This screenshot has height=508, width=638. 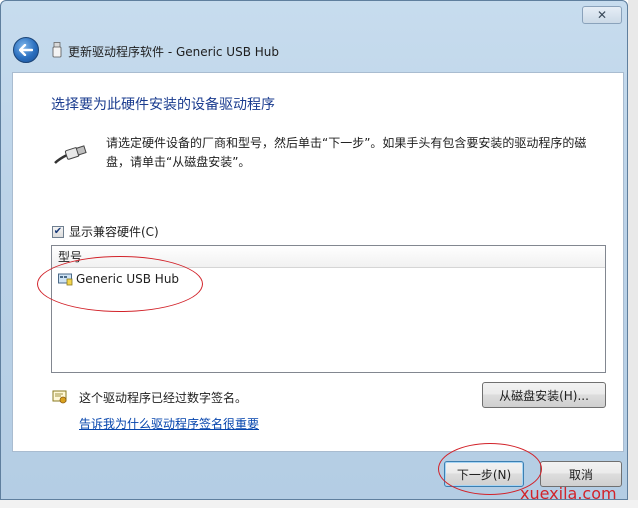 I want to click on close-icon: ✕, so click(x=602, y=15).